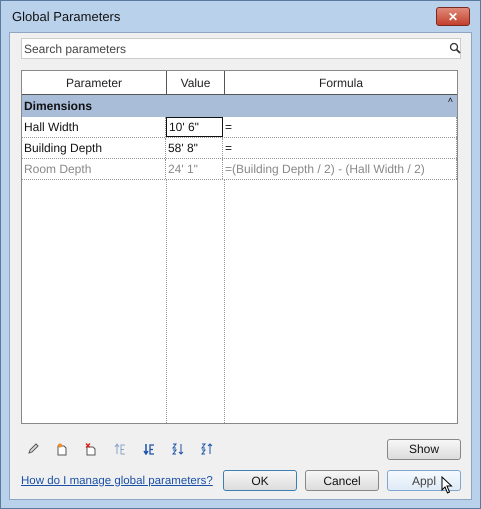  What do you see at coordinates (33, 449) in the screenshot?
I see `pencil-icon` at bounding box center [33, 449].